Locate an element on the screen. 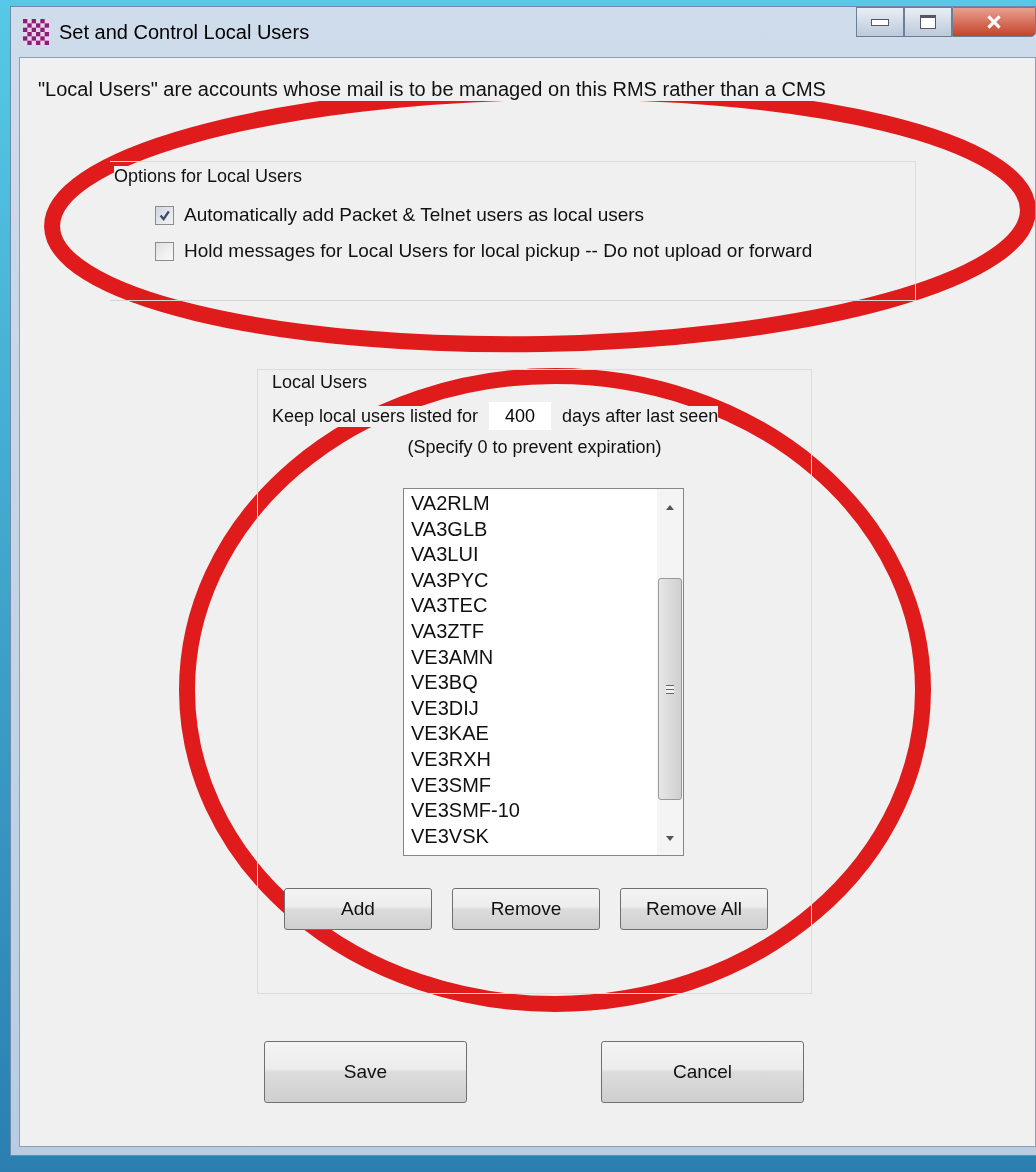  list-item: VE3SMF-10 is located at coordinates (534, 811).